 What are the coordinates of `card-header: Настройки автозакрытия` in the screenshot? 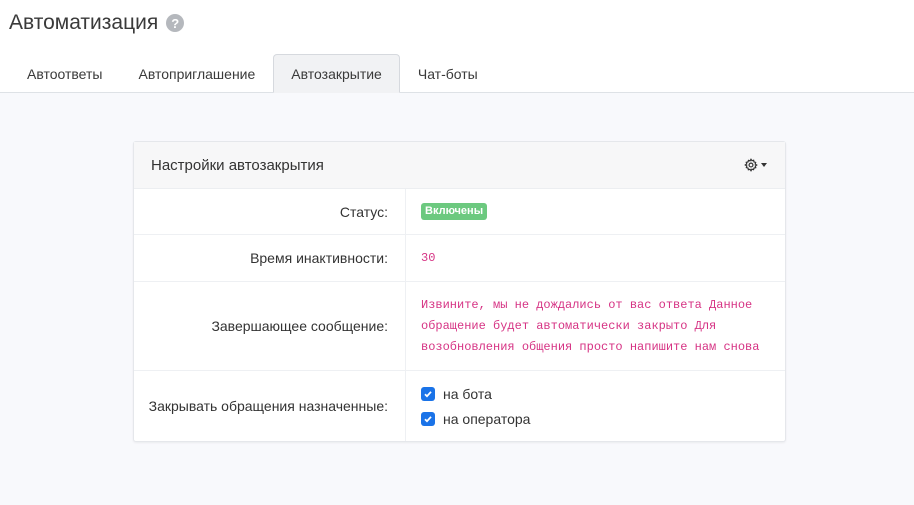 It's located at (459, 165).